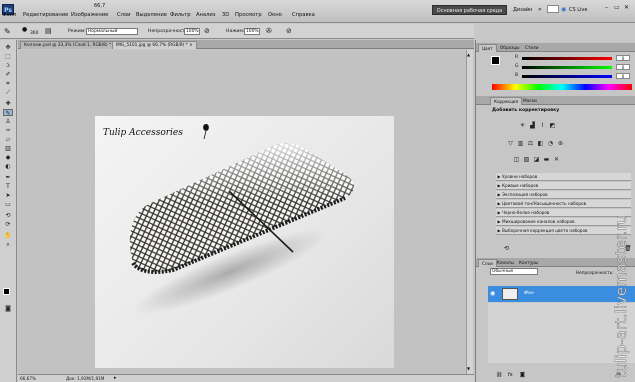 Image resolution: width=635 pixels, height=382 pixels. What do you see at coordinates (469, 212) in the screenshot?
I see `vertical-scrollbar` at bounding box center [469, 212].